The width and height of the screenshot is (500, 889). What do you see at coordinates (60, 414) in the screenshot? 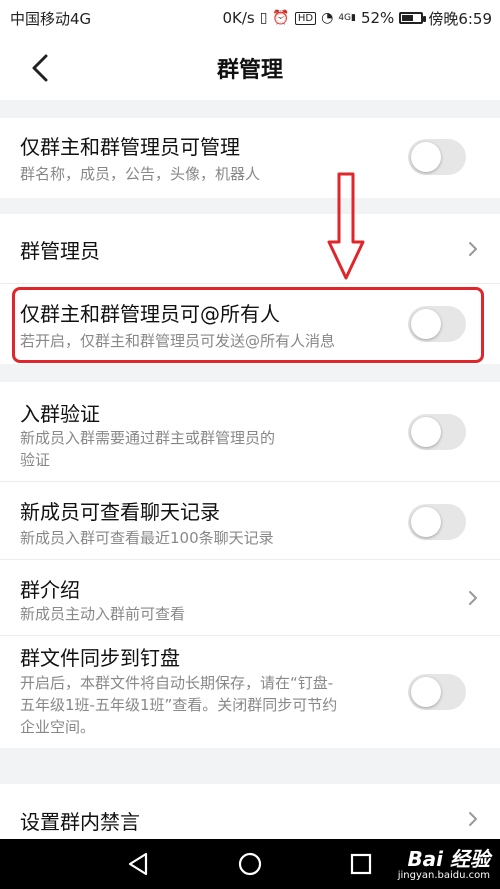
I see `setting-title: 入群验证` at bounding box center [60, 414].